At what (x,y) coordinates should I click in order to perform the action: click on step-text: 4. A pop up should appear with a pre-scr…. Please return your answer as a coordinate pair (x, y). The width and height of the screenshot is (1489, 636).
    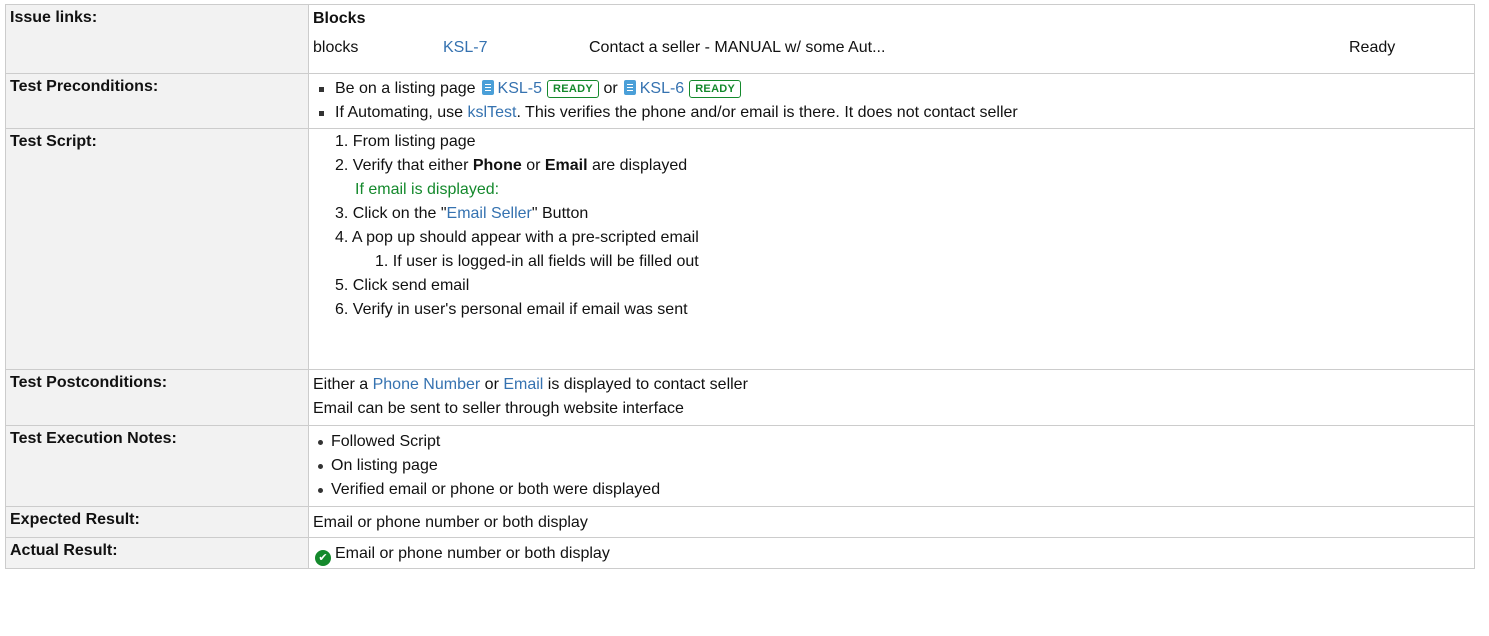
    Looking at the image, I should click on (517, 237).